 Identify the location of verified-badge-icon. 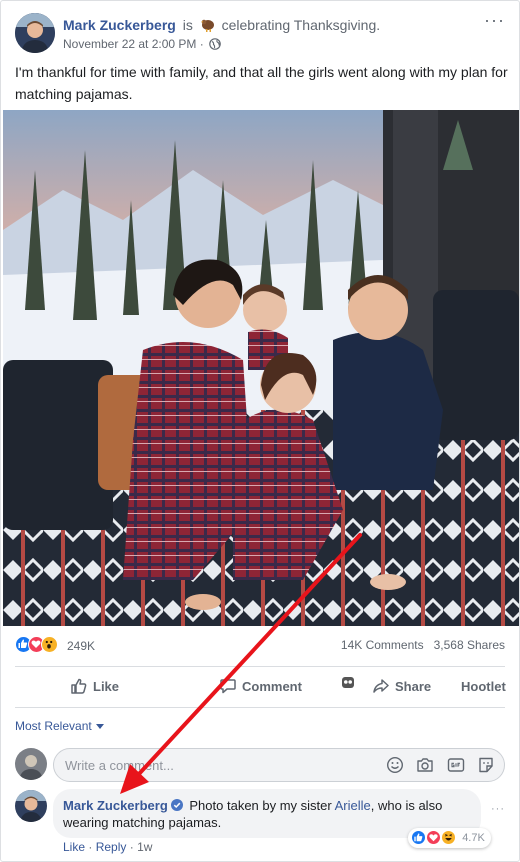
(176, 804).